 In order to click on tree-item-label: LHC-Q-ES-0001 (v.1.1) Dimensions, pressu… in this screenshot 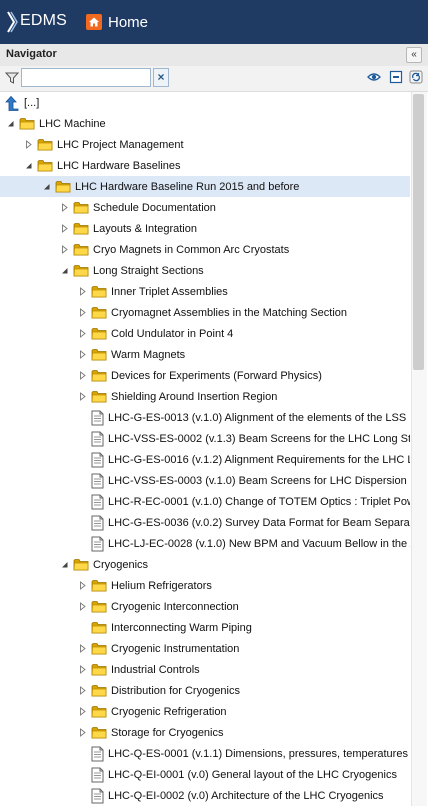, I will do `click(258, 753)`.